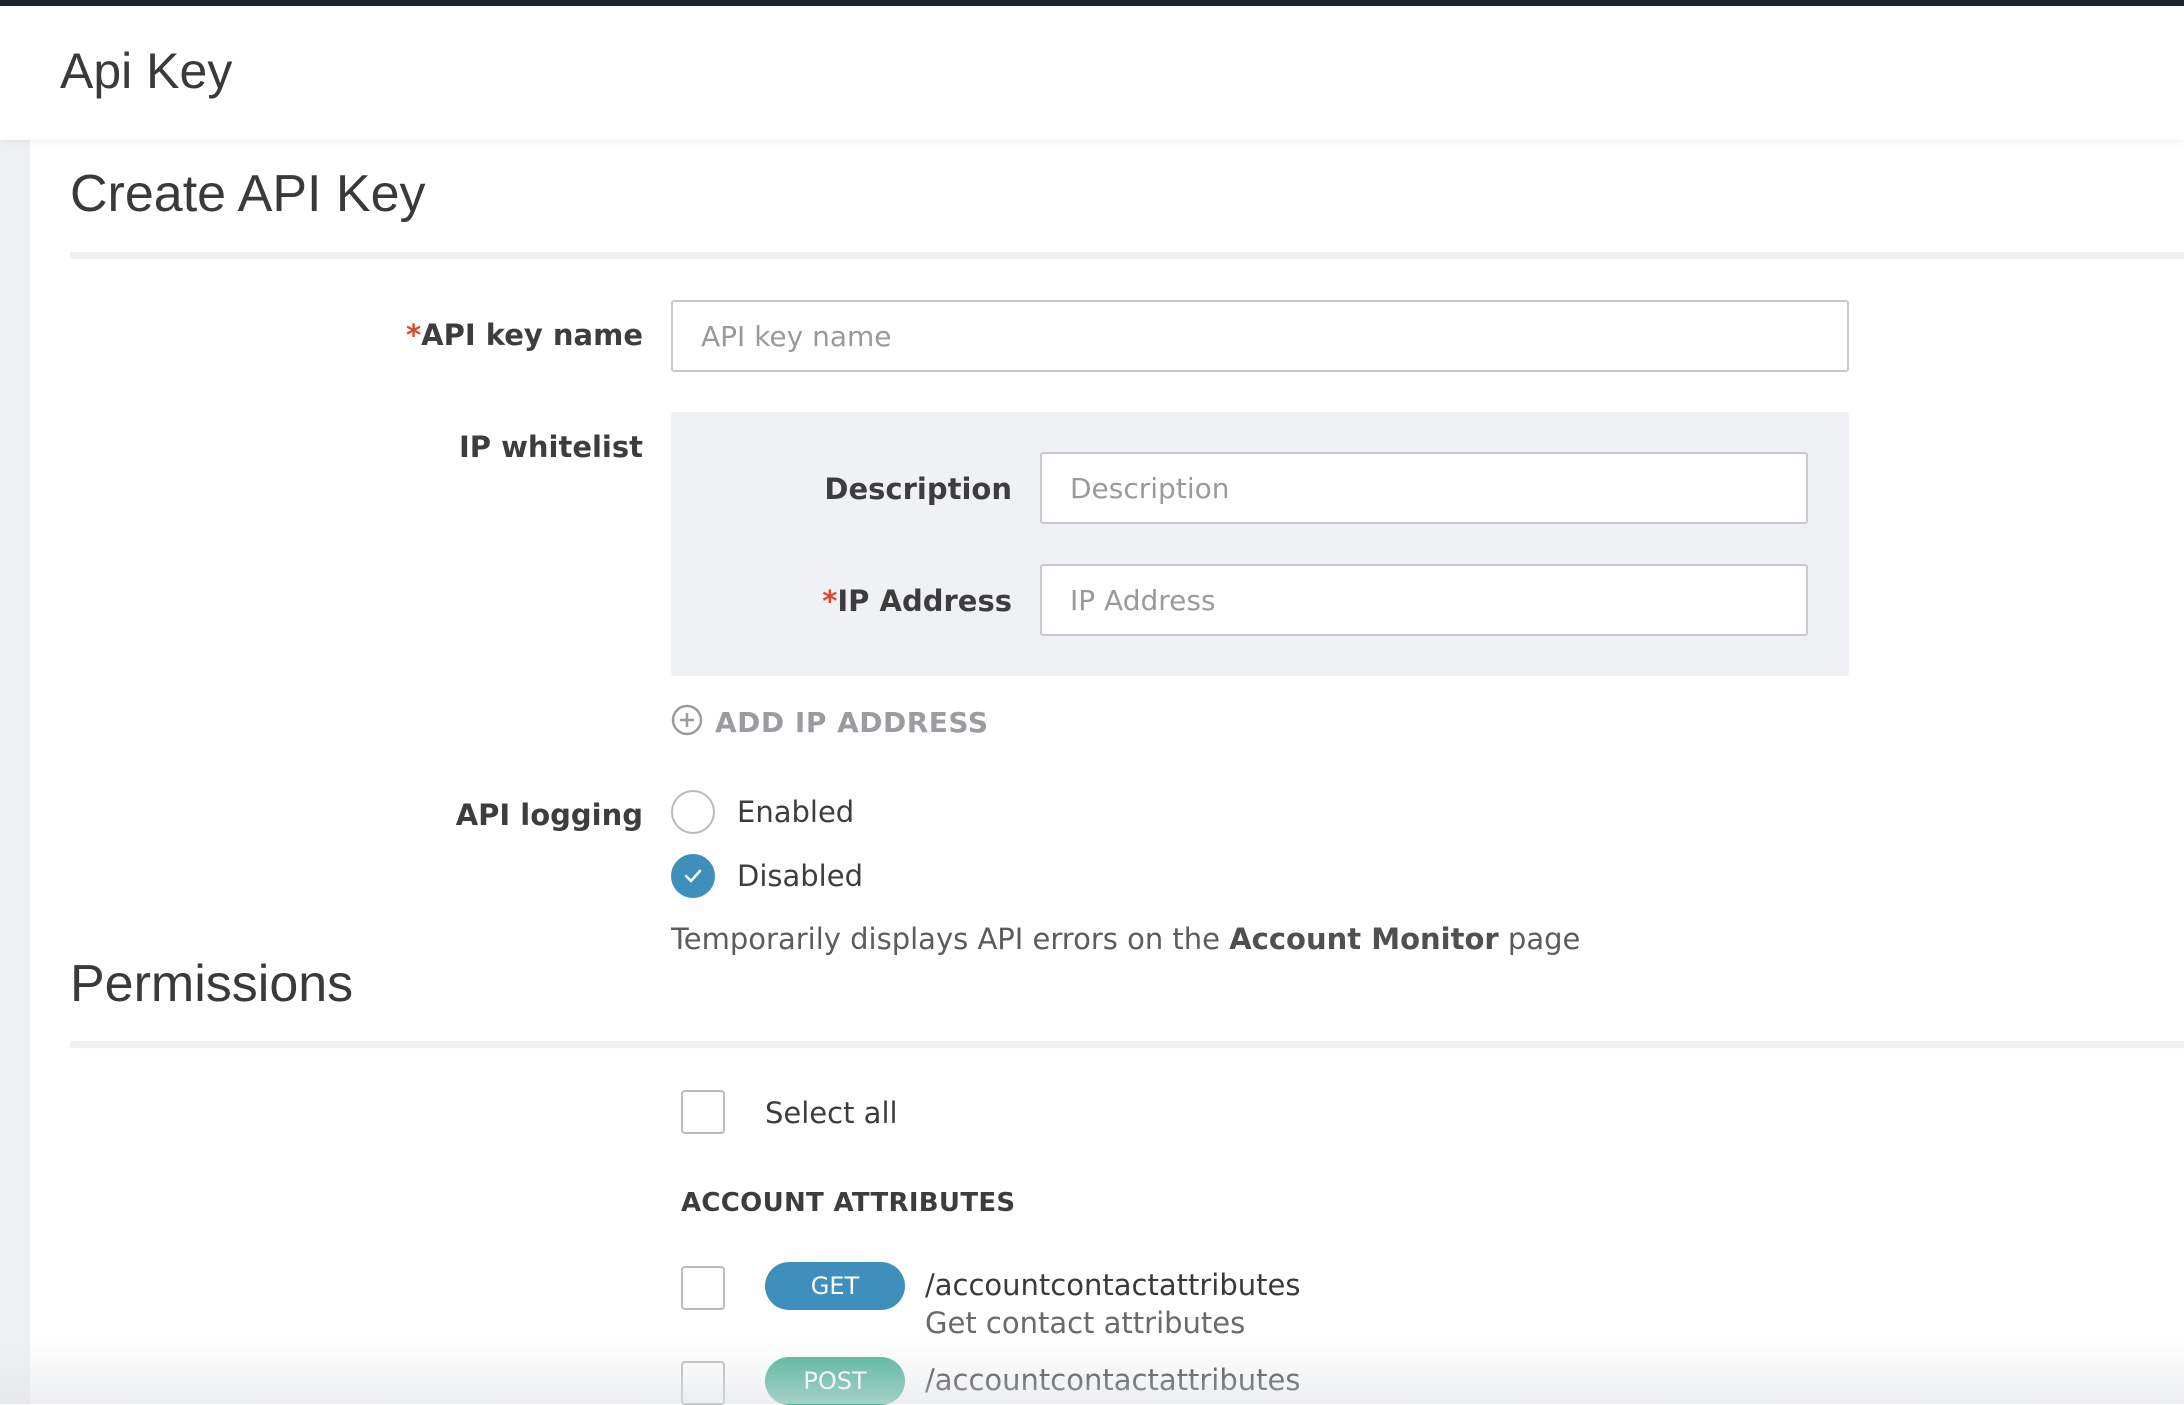 Image resolution: width=2184 pixels, height=1405 pixels. Describe the element at coordinates (800, 876) in the screenshot. I see `disabled-radio-label: Disabled` at that location.